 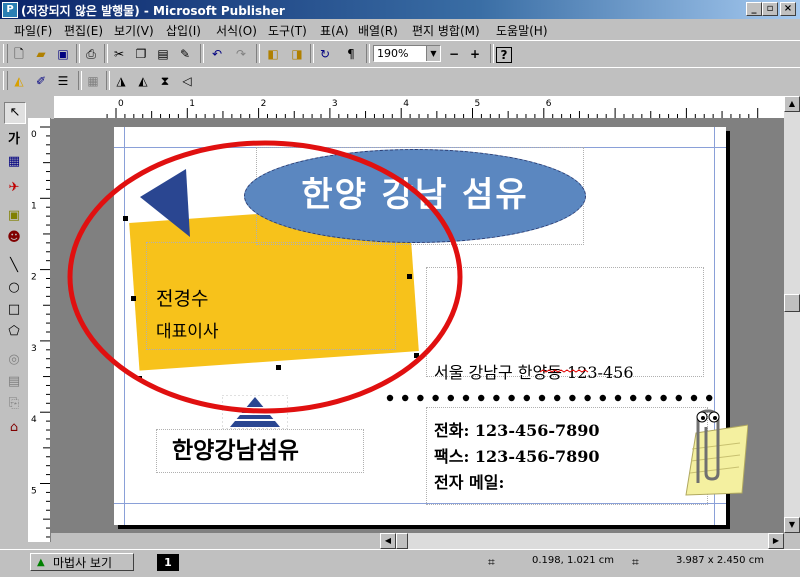 What do you see at coordinates (297, 54) in the screenshot?
I see `send-back-icon: ◨` at bounding box center [297, 54].